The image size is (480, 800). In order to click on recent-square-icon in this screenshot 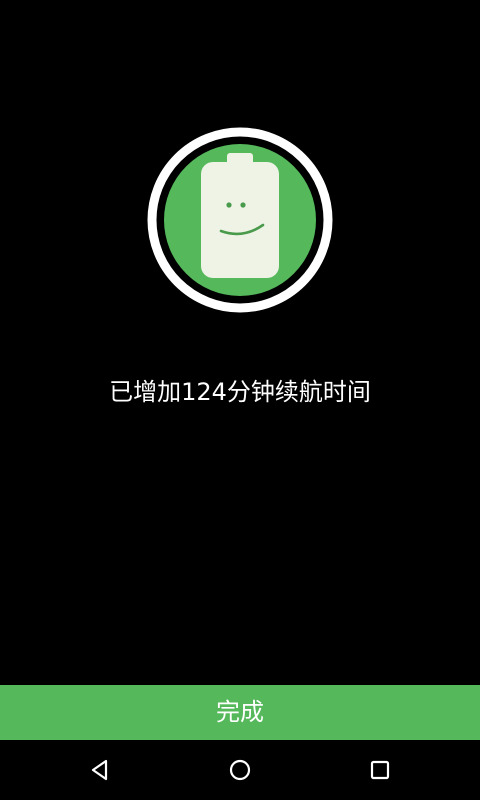, I will do `click(380, 770)`.